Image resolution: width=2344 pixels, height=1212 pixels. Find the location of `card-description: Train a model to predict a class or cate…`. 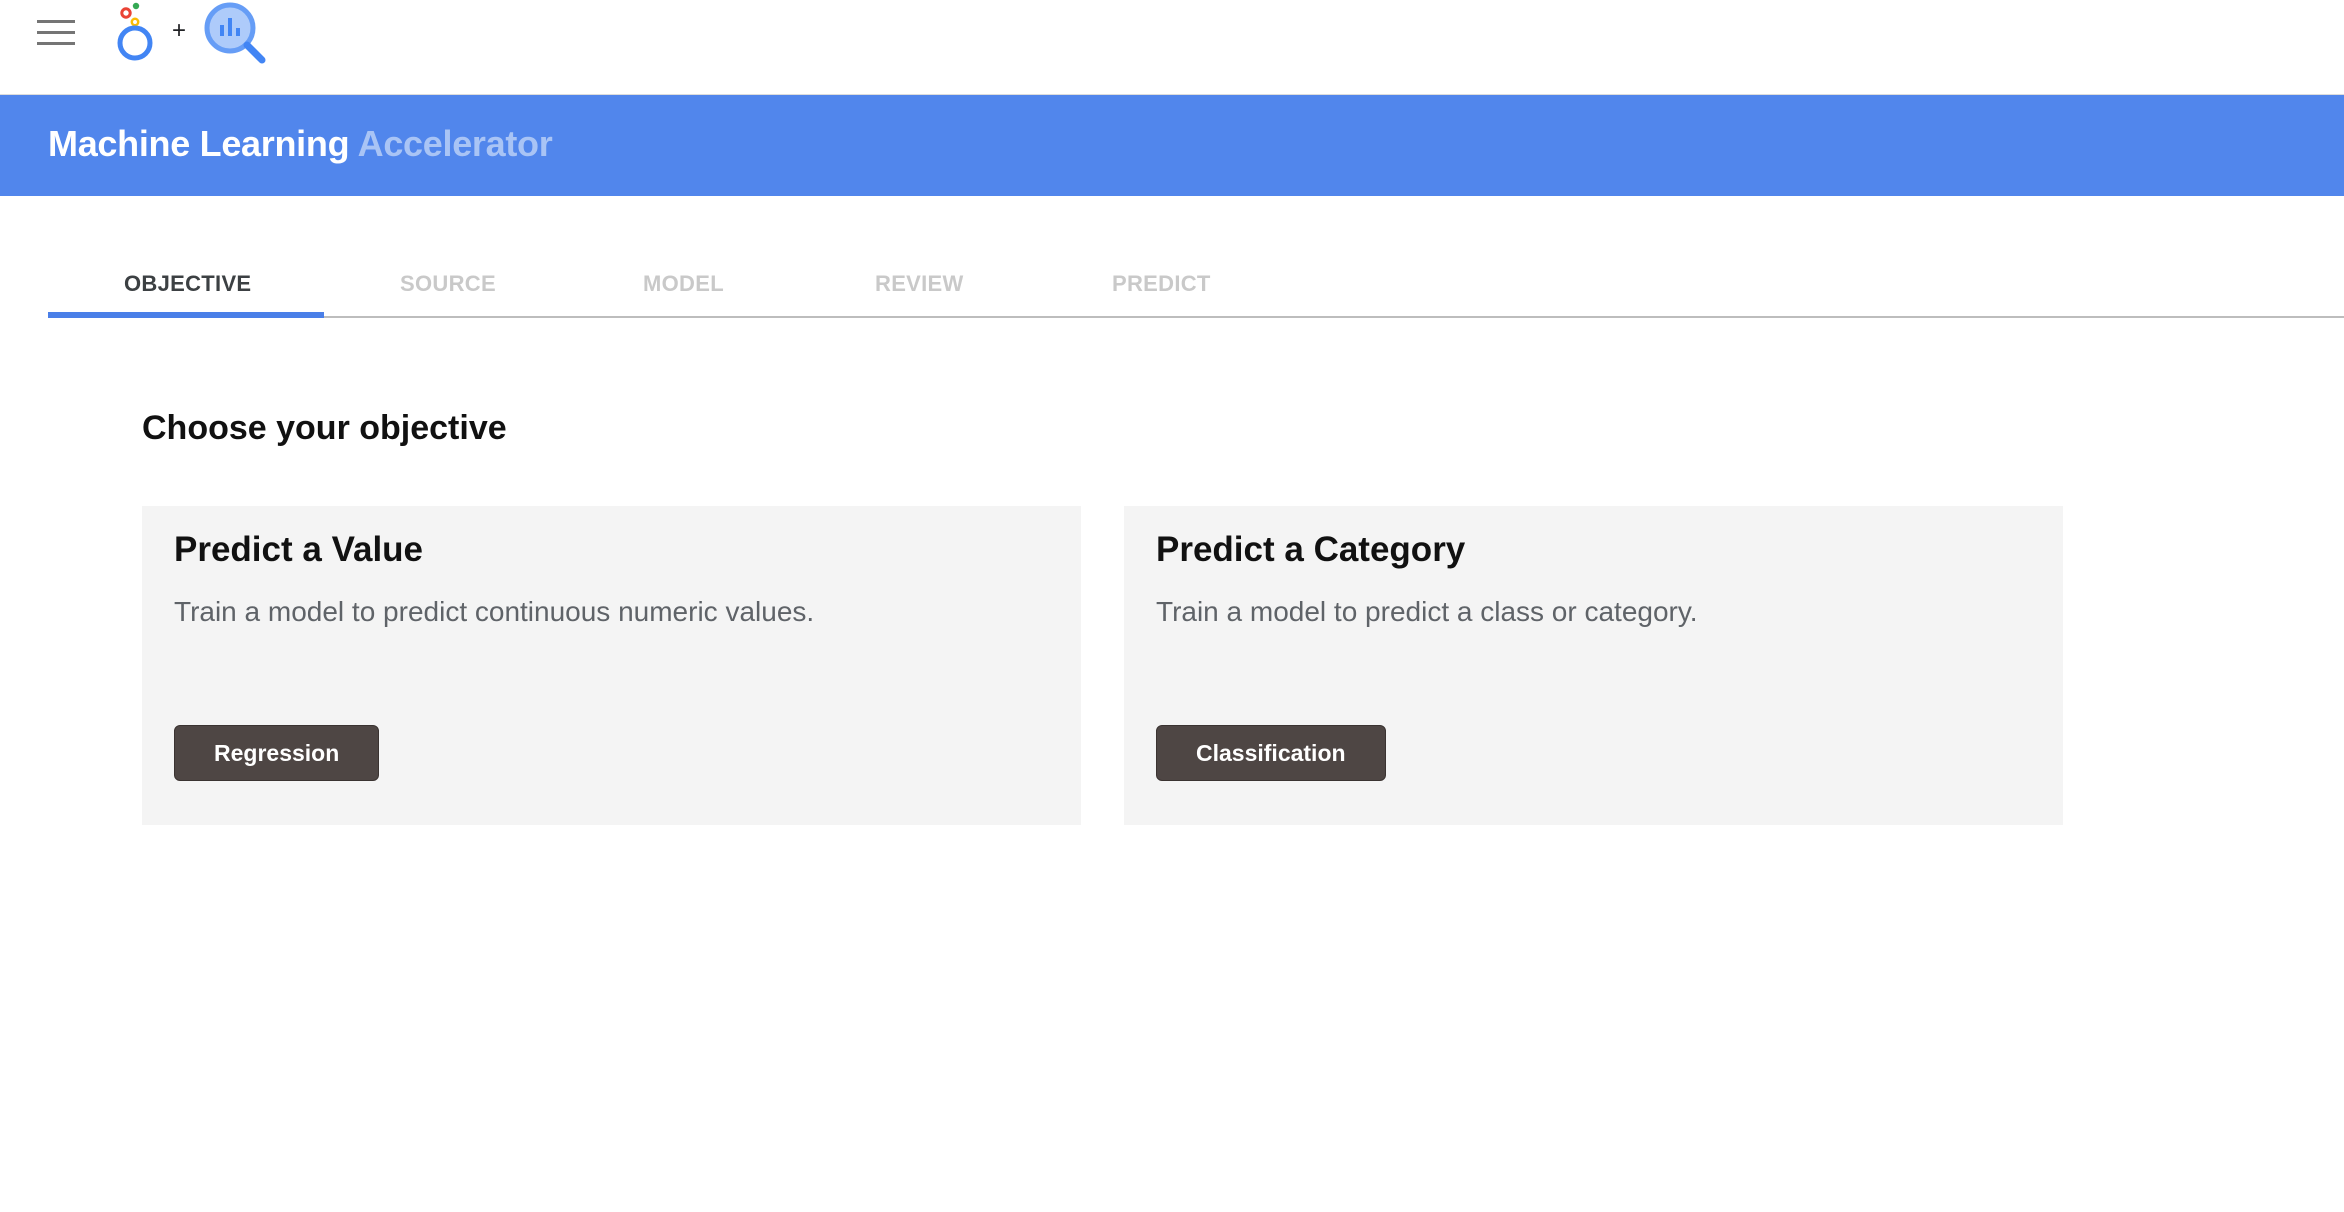

card-description: Train a model to predict a class or cate… is located at coordinates (1427, 611).